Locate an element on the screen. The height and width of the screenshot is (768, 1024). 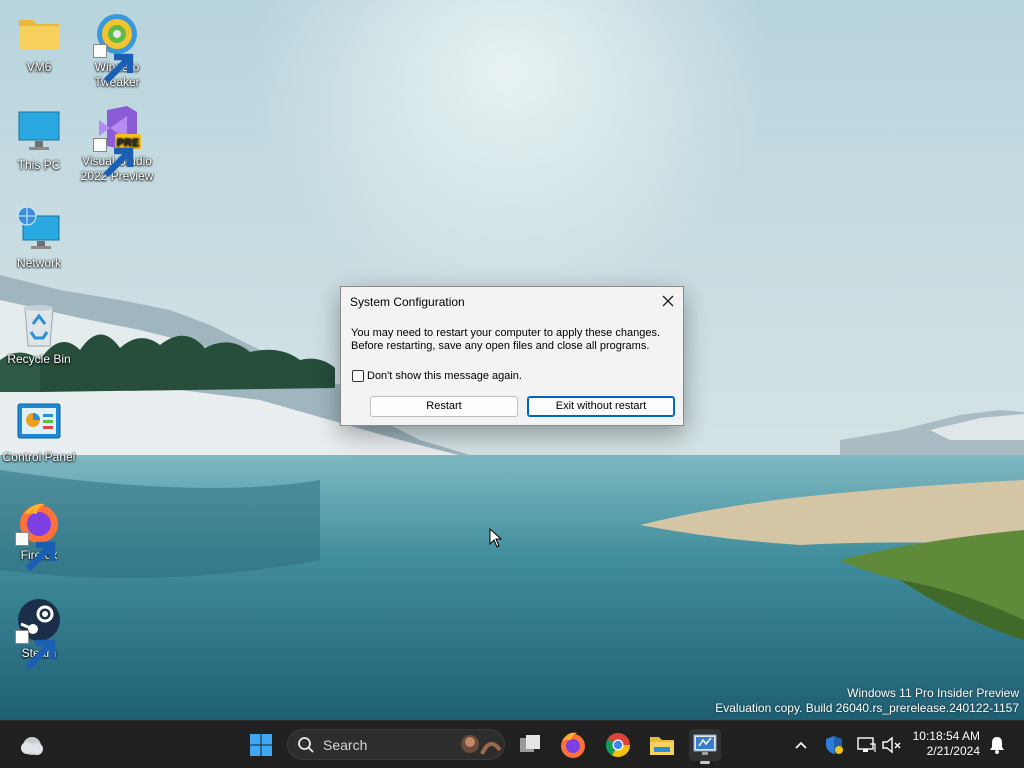
chrome-icon is located at coordinates (617, 745).